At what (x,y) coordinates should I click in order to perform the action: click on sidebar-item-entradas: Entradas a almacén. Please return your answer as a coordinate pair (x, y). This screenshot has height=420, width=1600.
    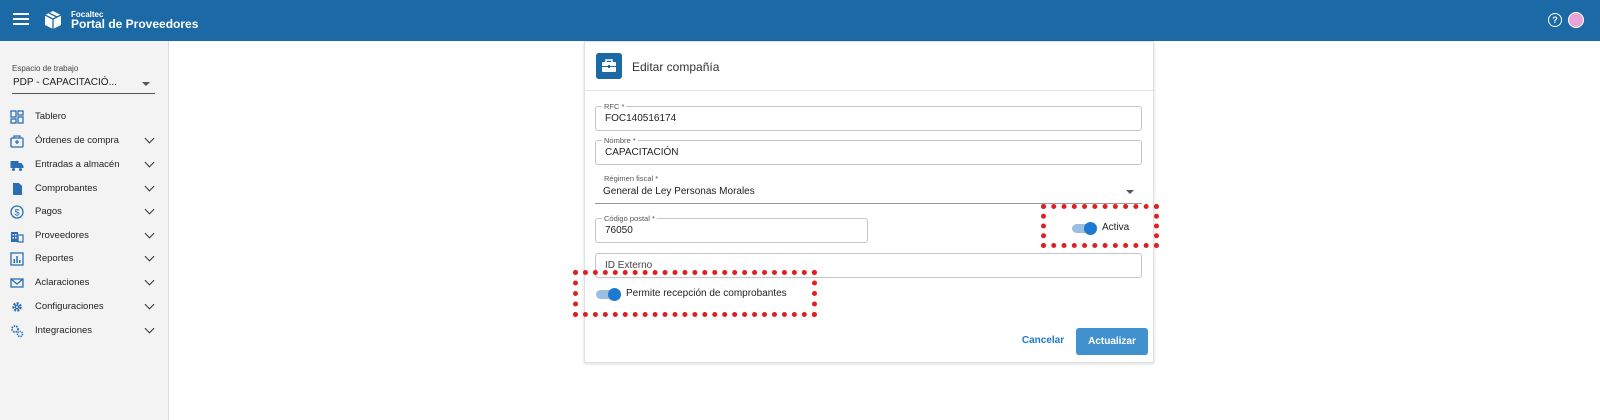
    Looking at the image, I should click on (84, 165).